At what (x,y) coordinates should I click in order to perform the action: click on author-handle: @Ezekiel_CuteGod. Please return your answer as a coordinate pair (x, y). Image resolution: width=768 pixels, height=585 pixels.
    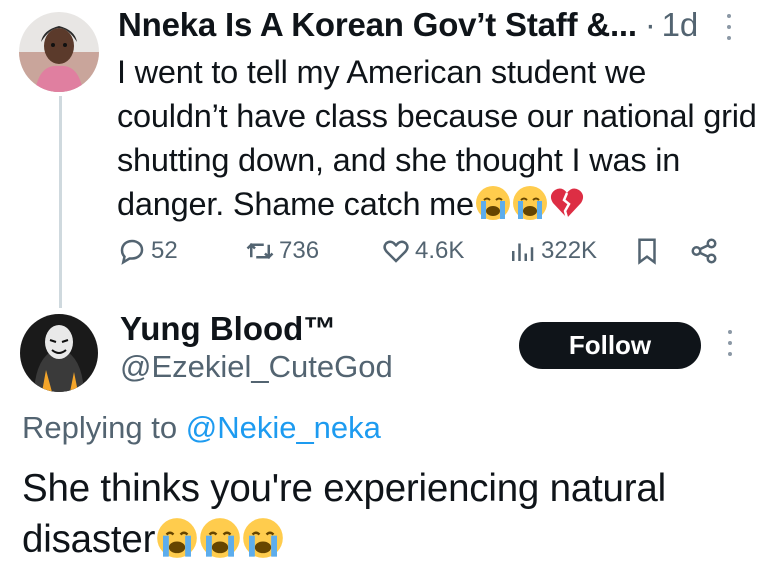
    Looking at the image, I should click on (256, 367).